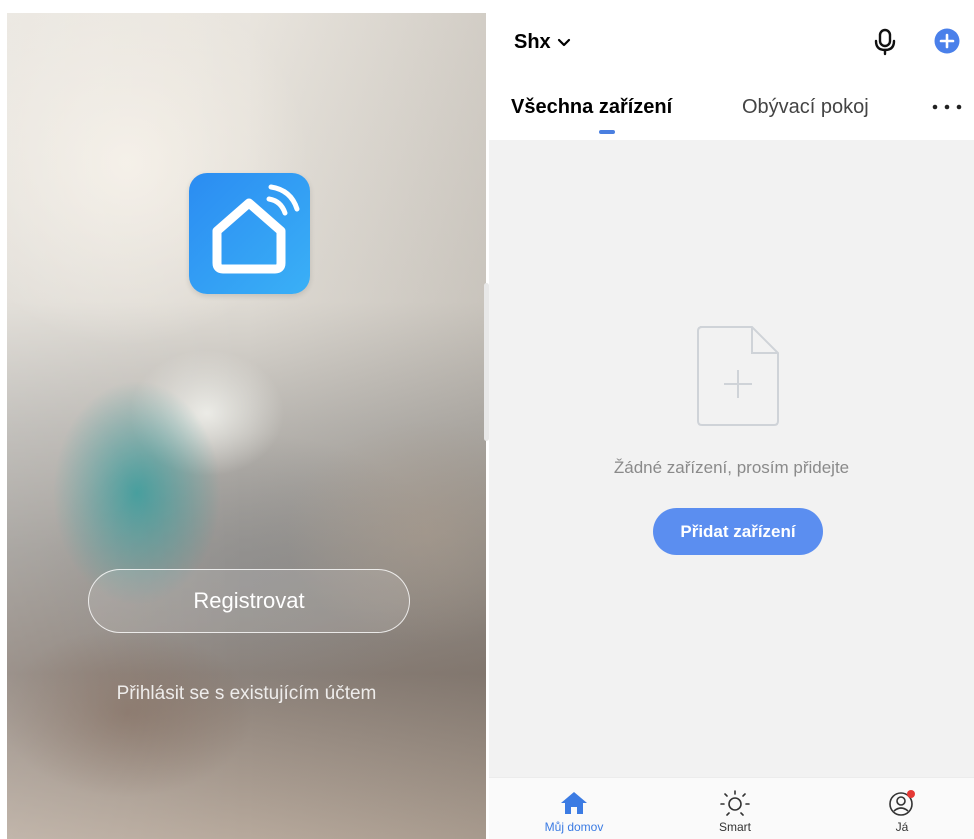 Image resolution: width=974 pixels, height=839 pixels. I want to click on bottom-navigation: Můj domov Smart Já, so click(731, 808).